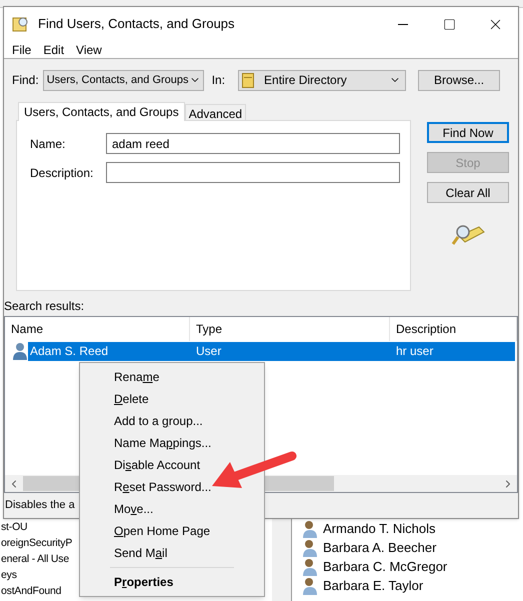 This screenshot has height=601, width=523. Describe the element at coordinates (449, 24) in the screenshot. I see `maximize-icon` at that location.